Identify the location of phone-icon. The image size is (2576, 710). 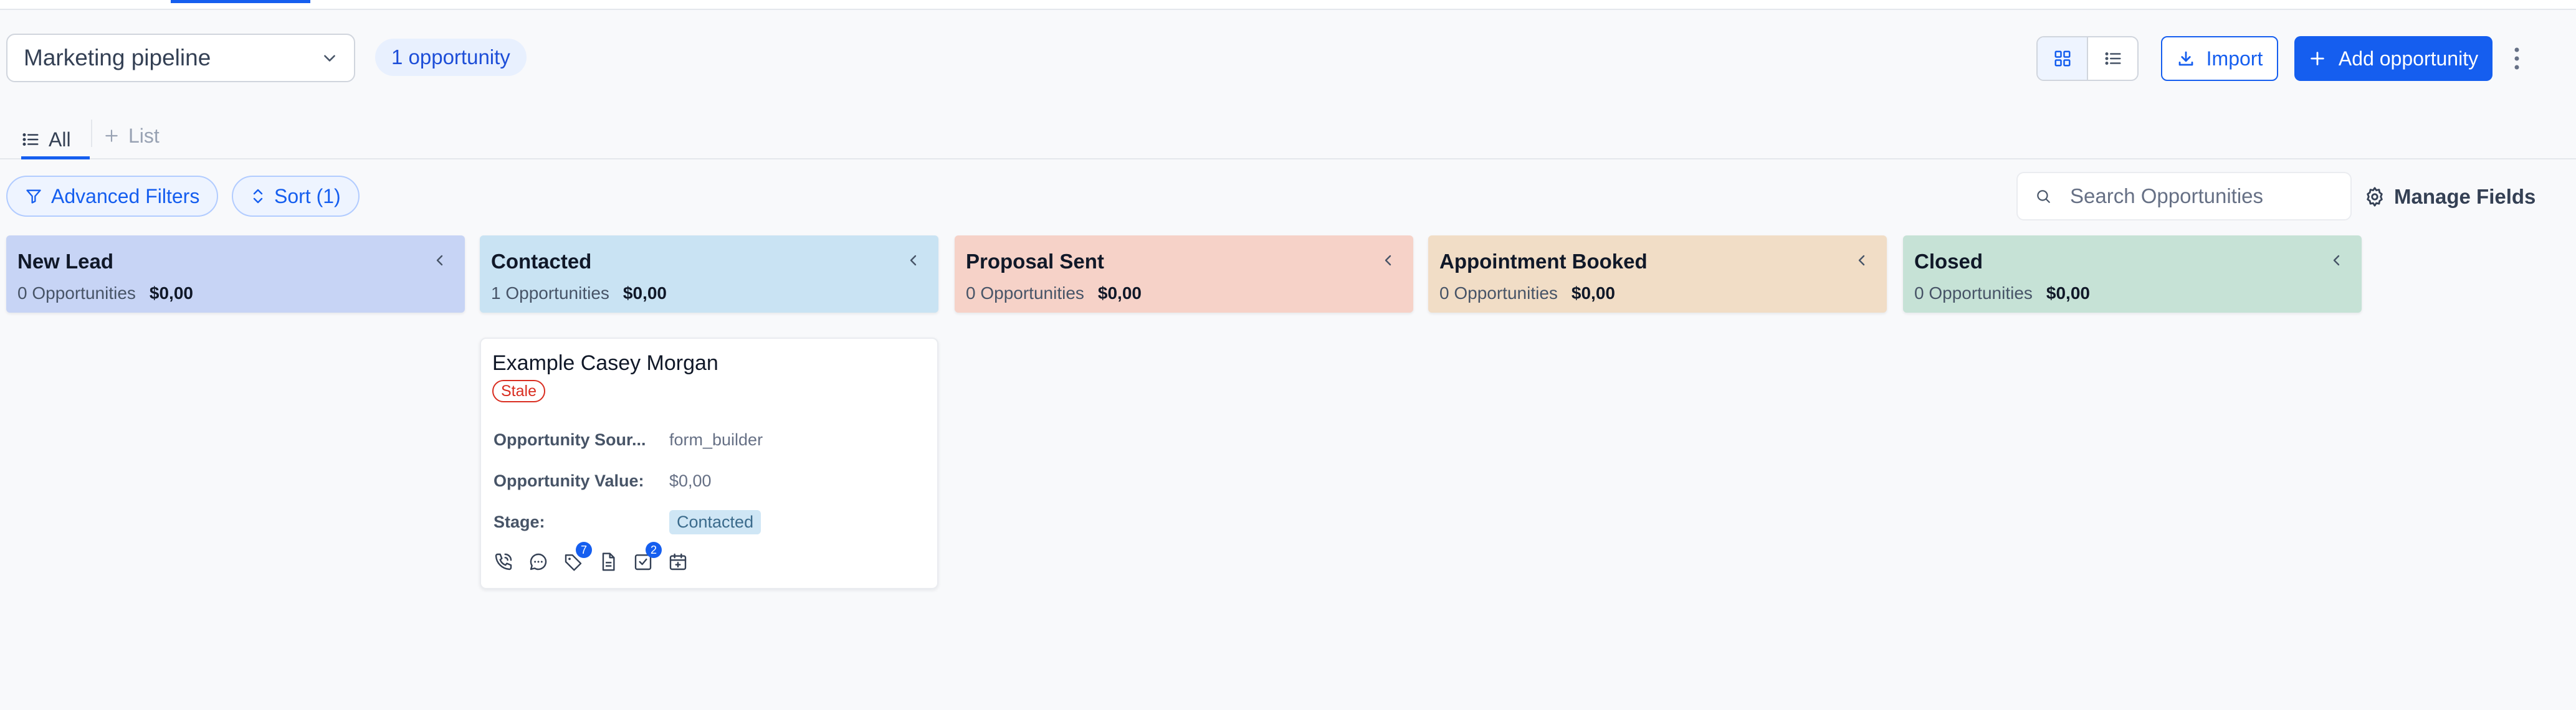
(504, 562).